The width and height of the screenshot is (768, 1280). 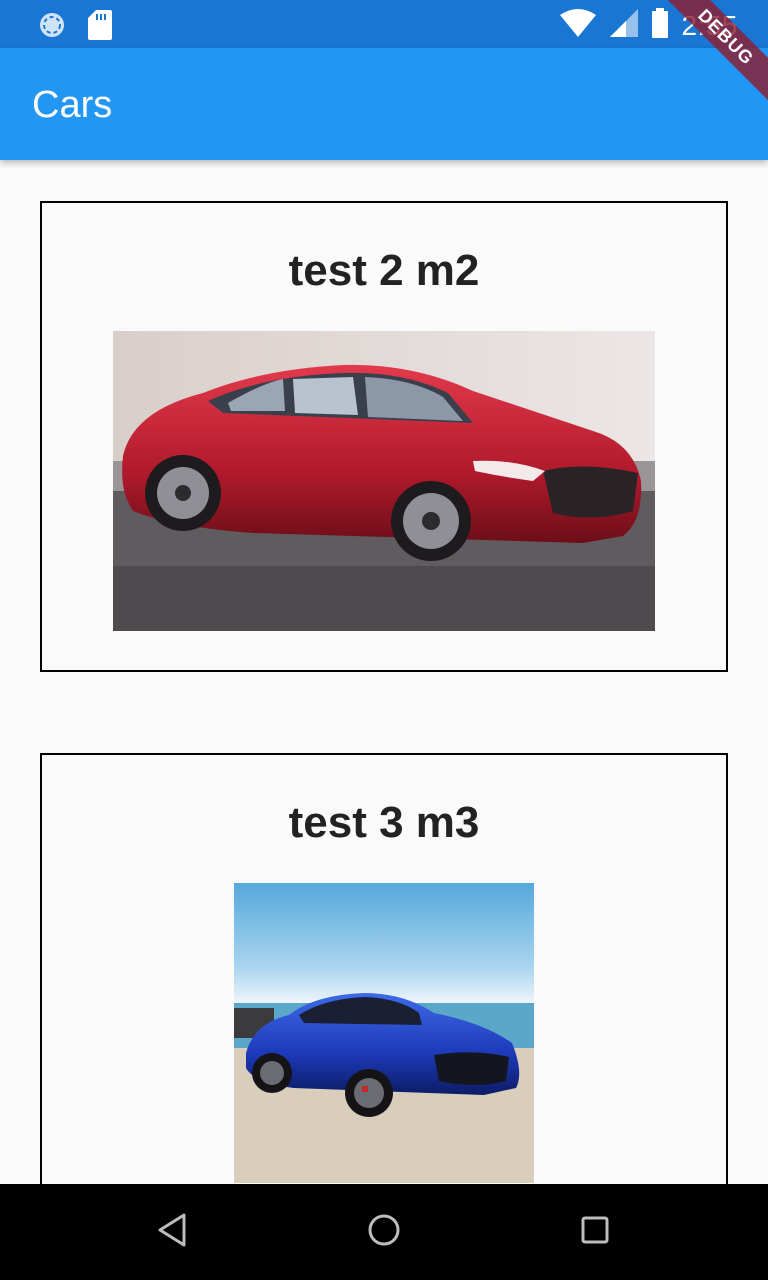 What do you see at coordinates (595, 1232) in the screenshot?
I see `recents-icon` at bounding box center [595, 1232].